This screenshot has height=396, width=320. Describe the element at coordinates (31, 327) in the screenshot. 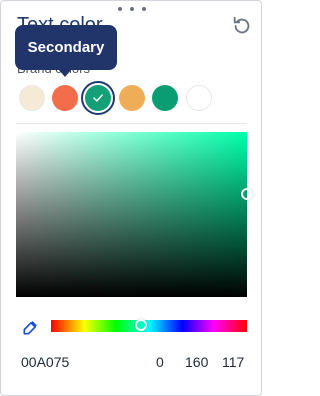

I see `eyedropper-icon` at that location.